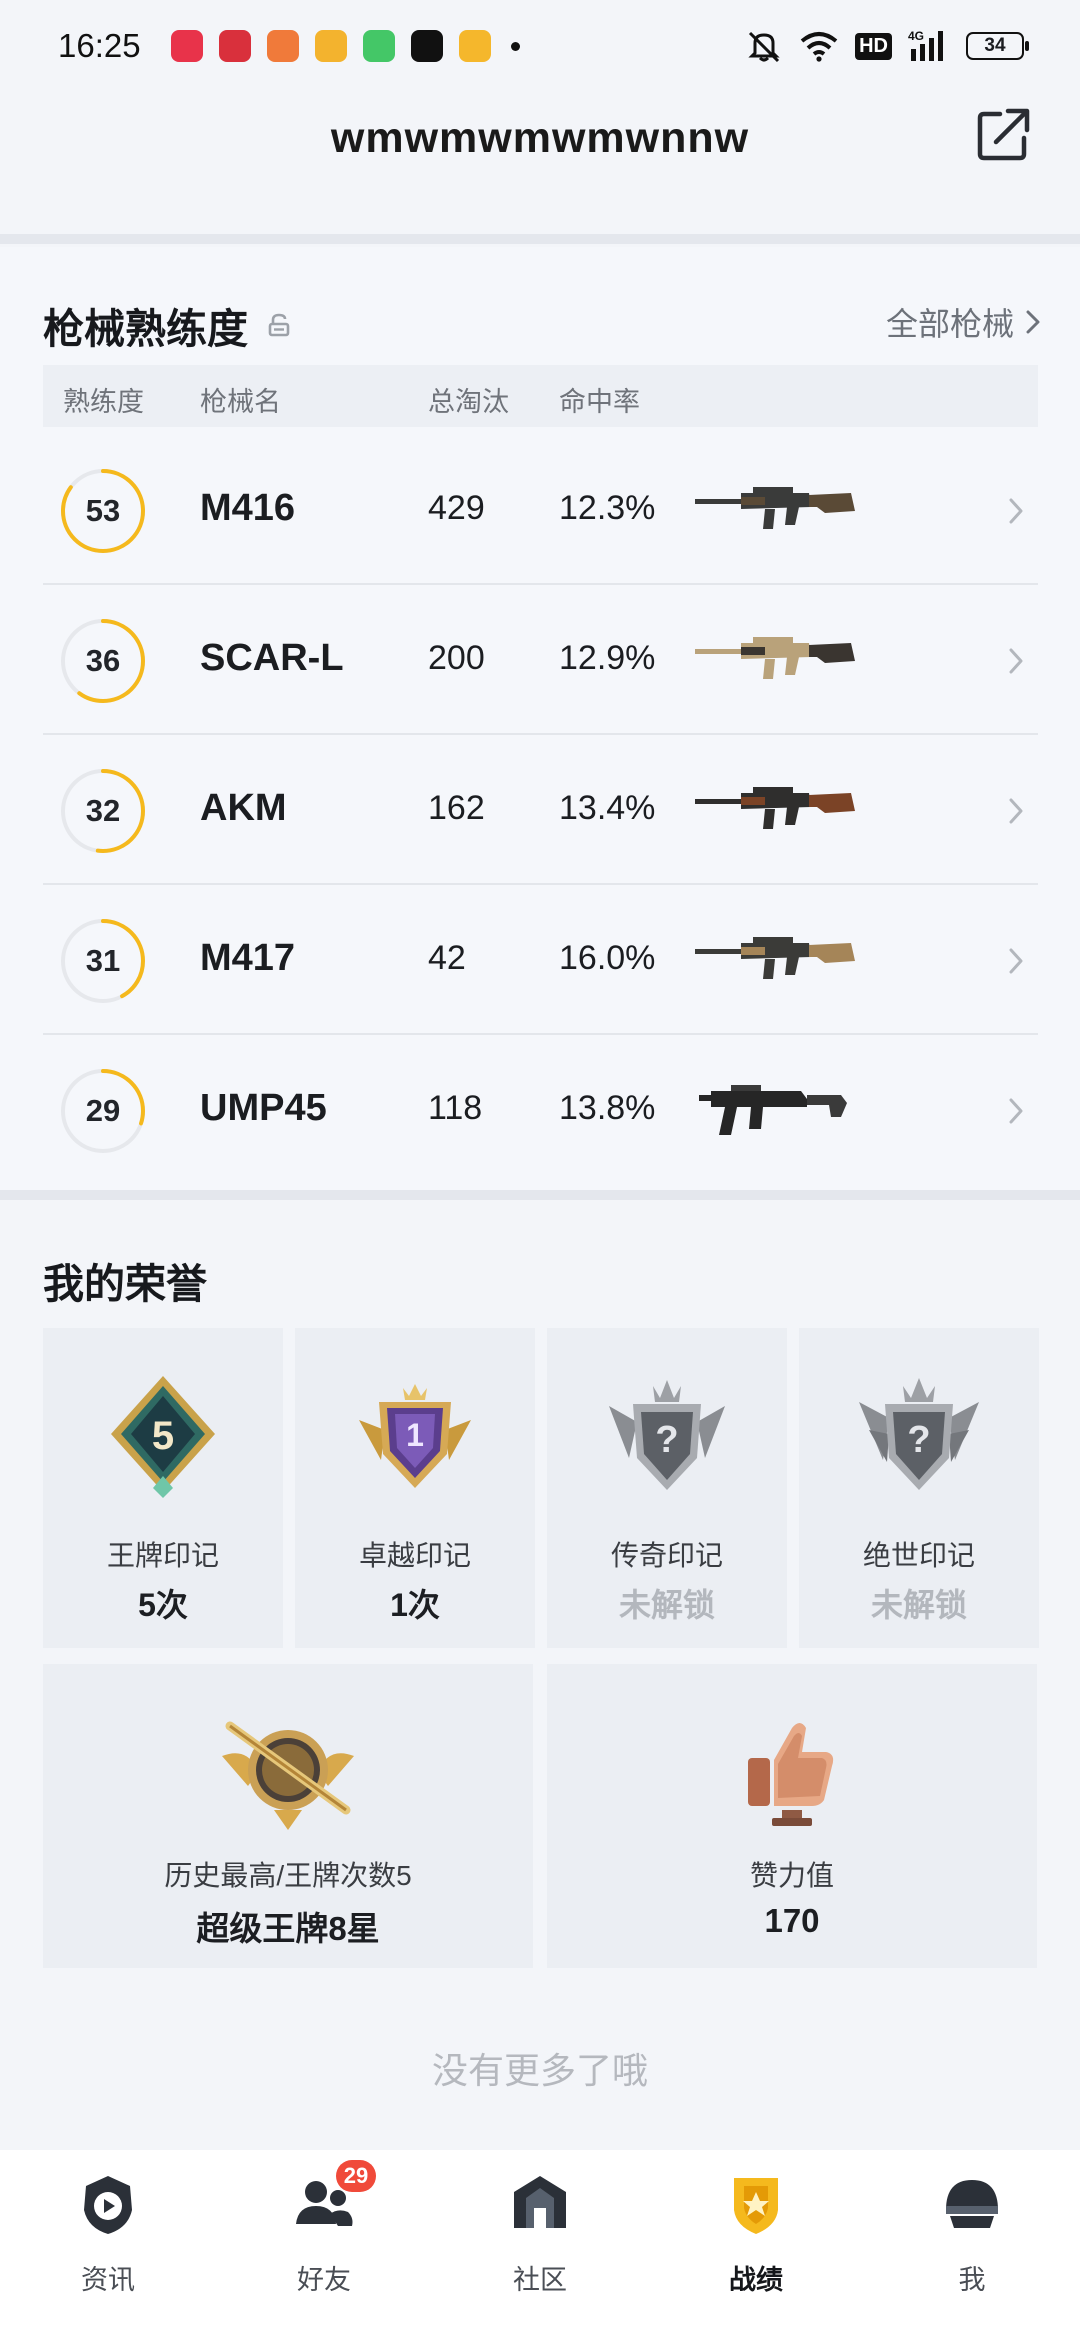 Image resolution: width=1080 pixels, height=2340 pixels. I want to click on legend-mark-badge-icon: ?, so click(667, 1435).